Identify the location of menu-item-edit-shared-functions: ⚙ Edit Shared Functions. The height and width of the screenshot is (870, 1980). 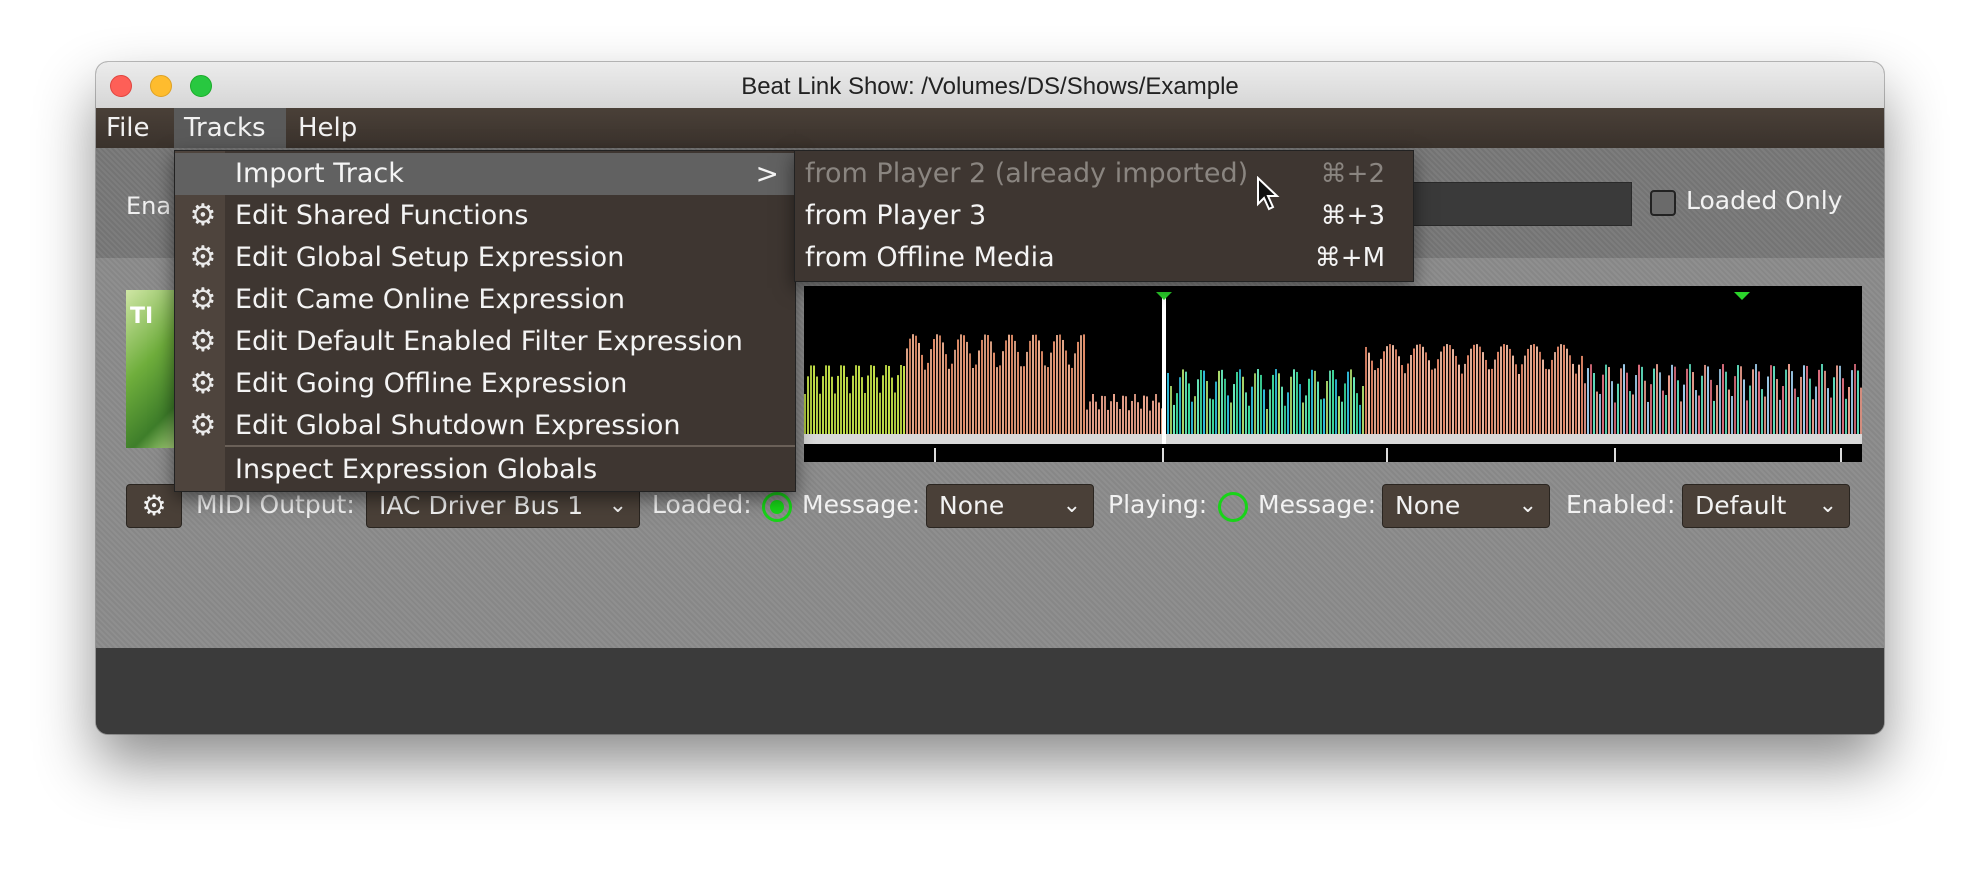
(485, 216).